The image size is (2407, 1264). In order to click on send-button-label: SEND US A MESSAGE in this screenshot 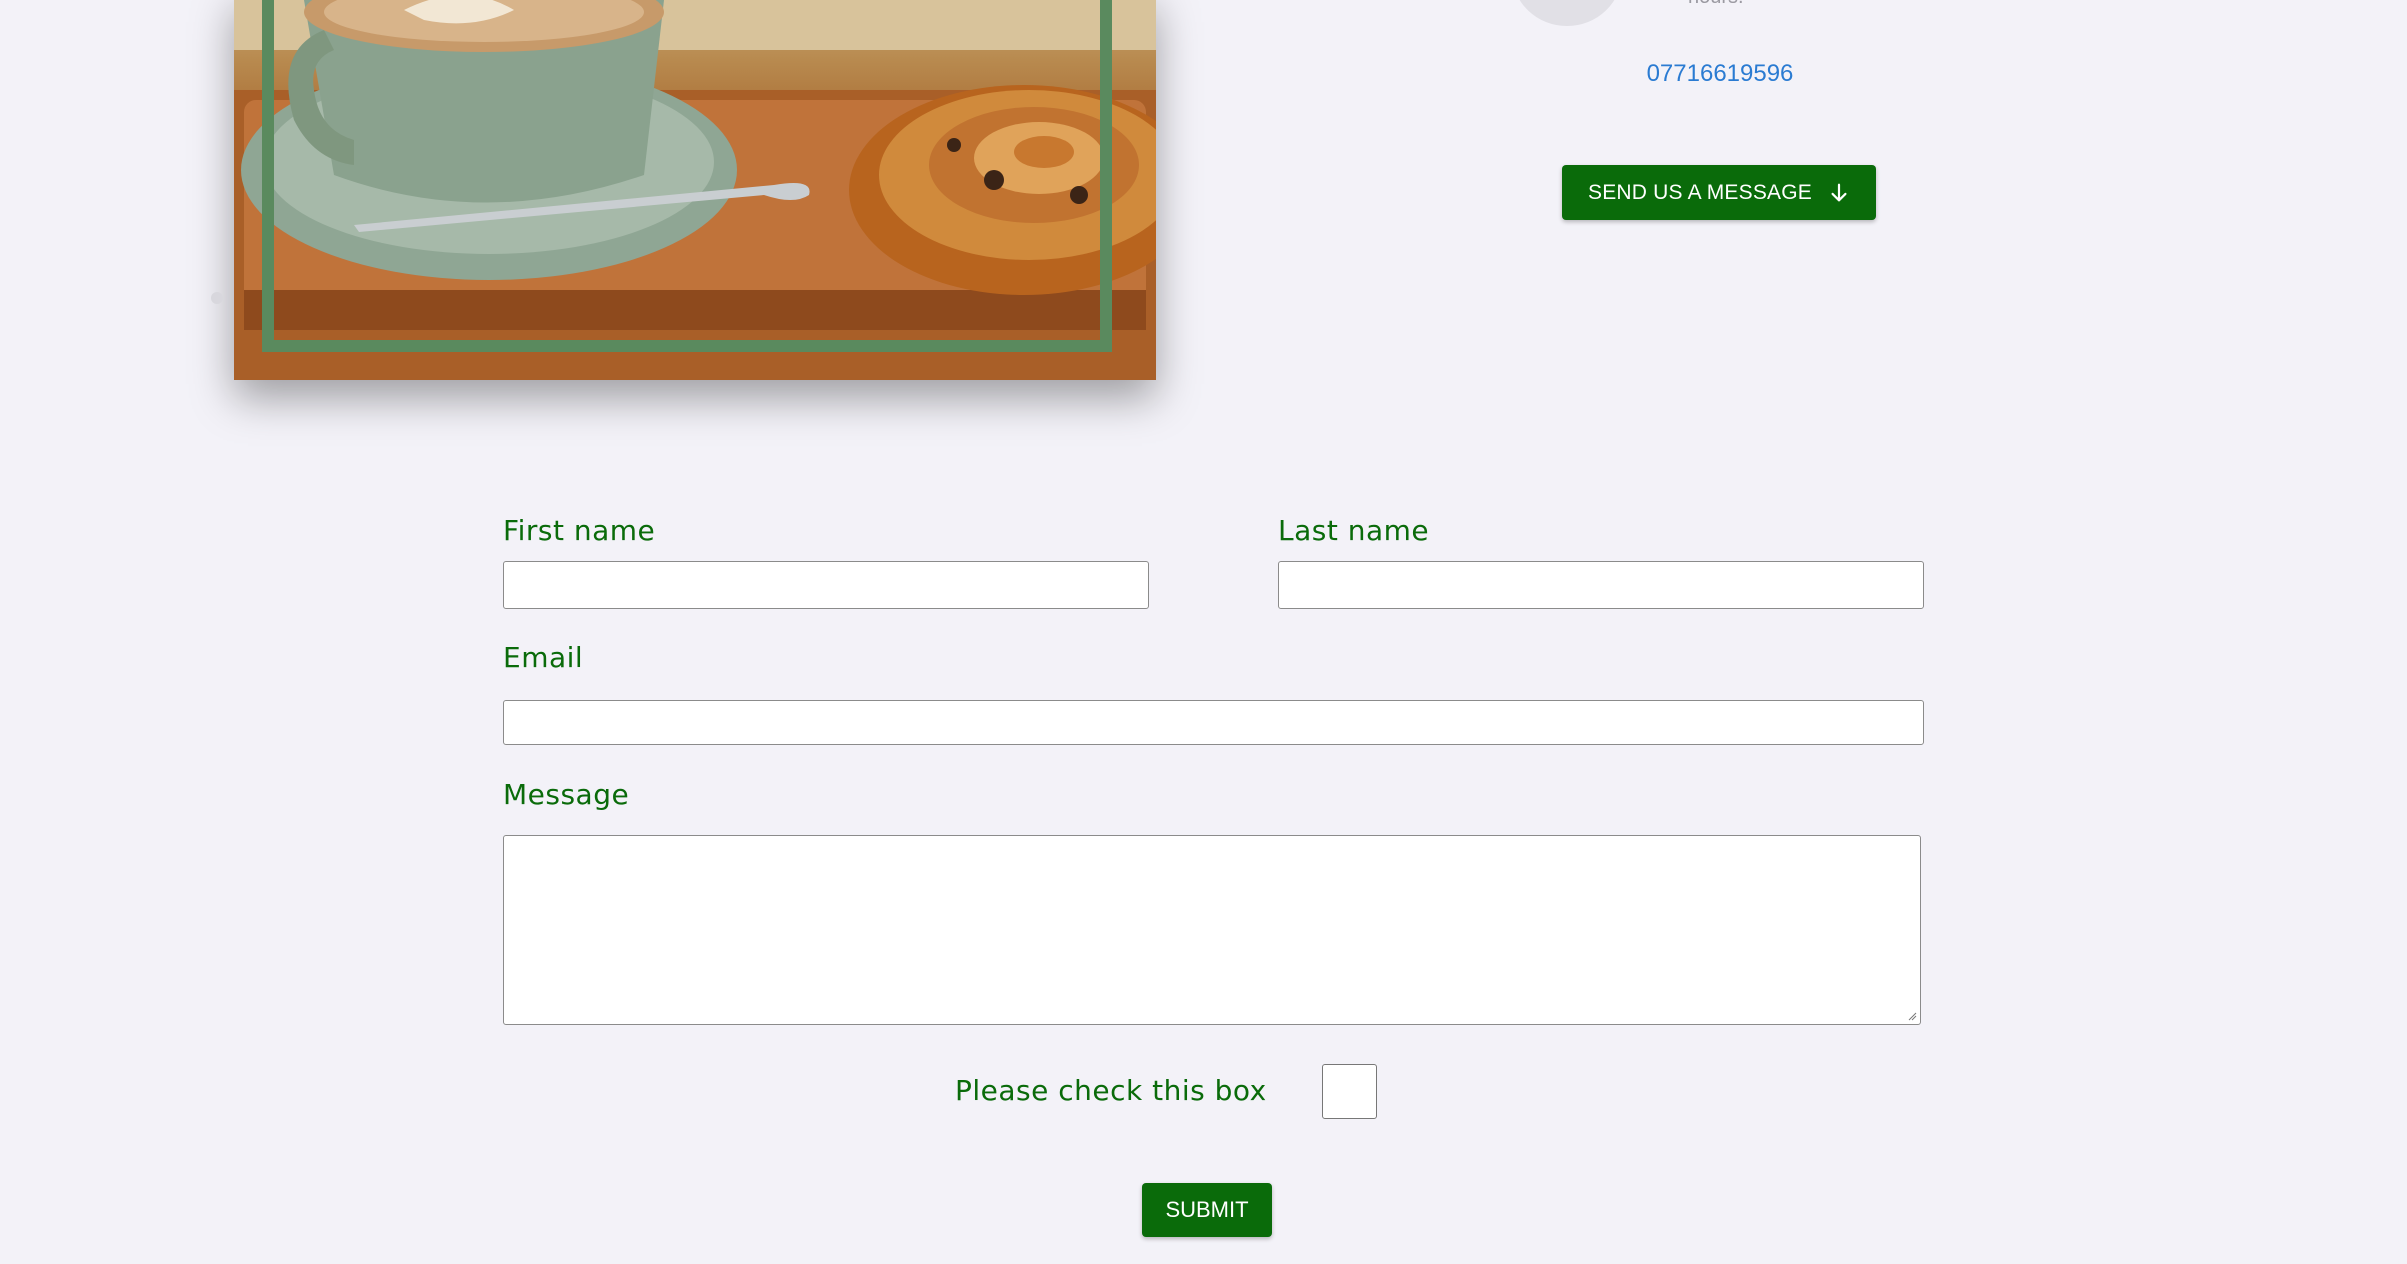, I will do `click(1700, 192)`.